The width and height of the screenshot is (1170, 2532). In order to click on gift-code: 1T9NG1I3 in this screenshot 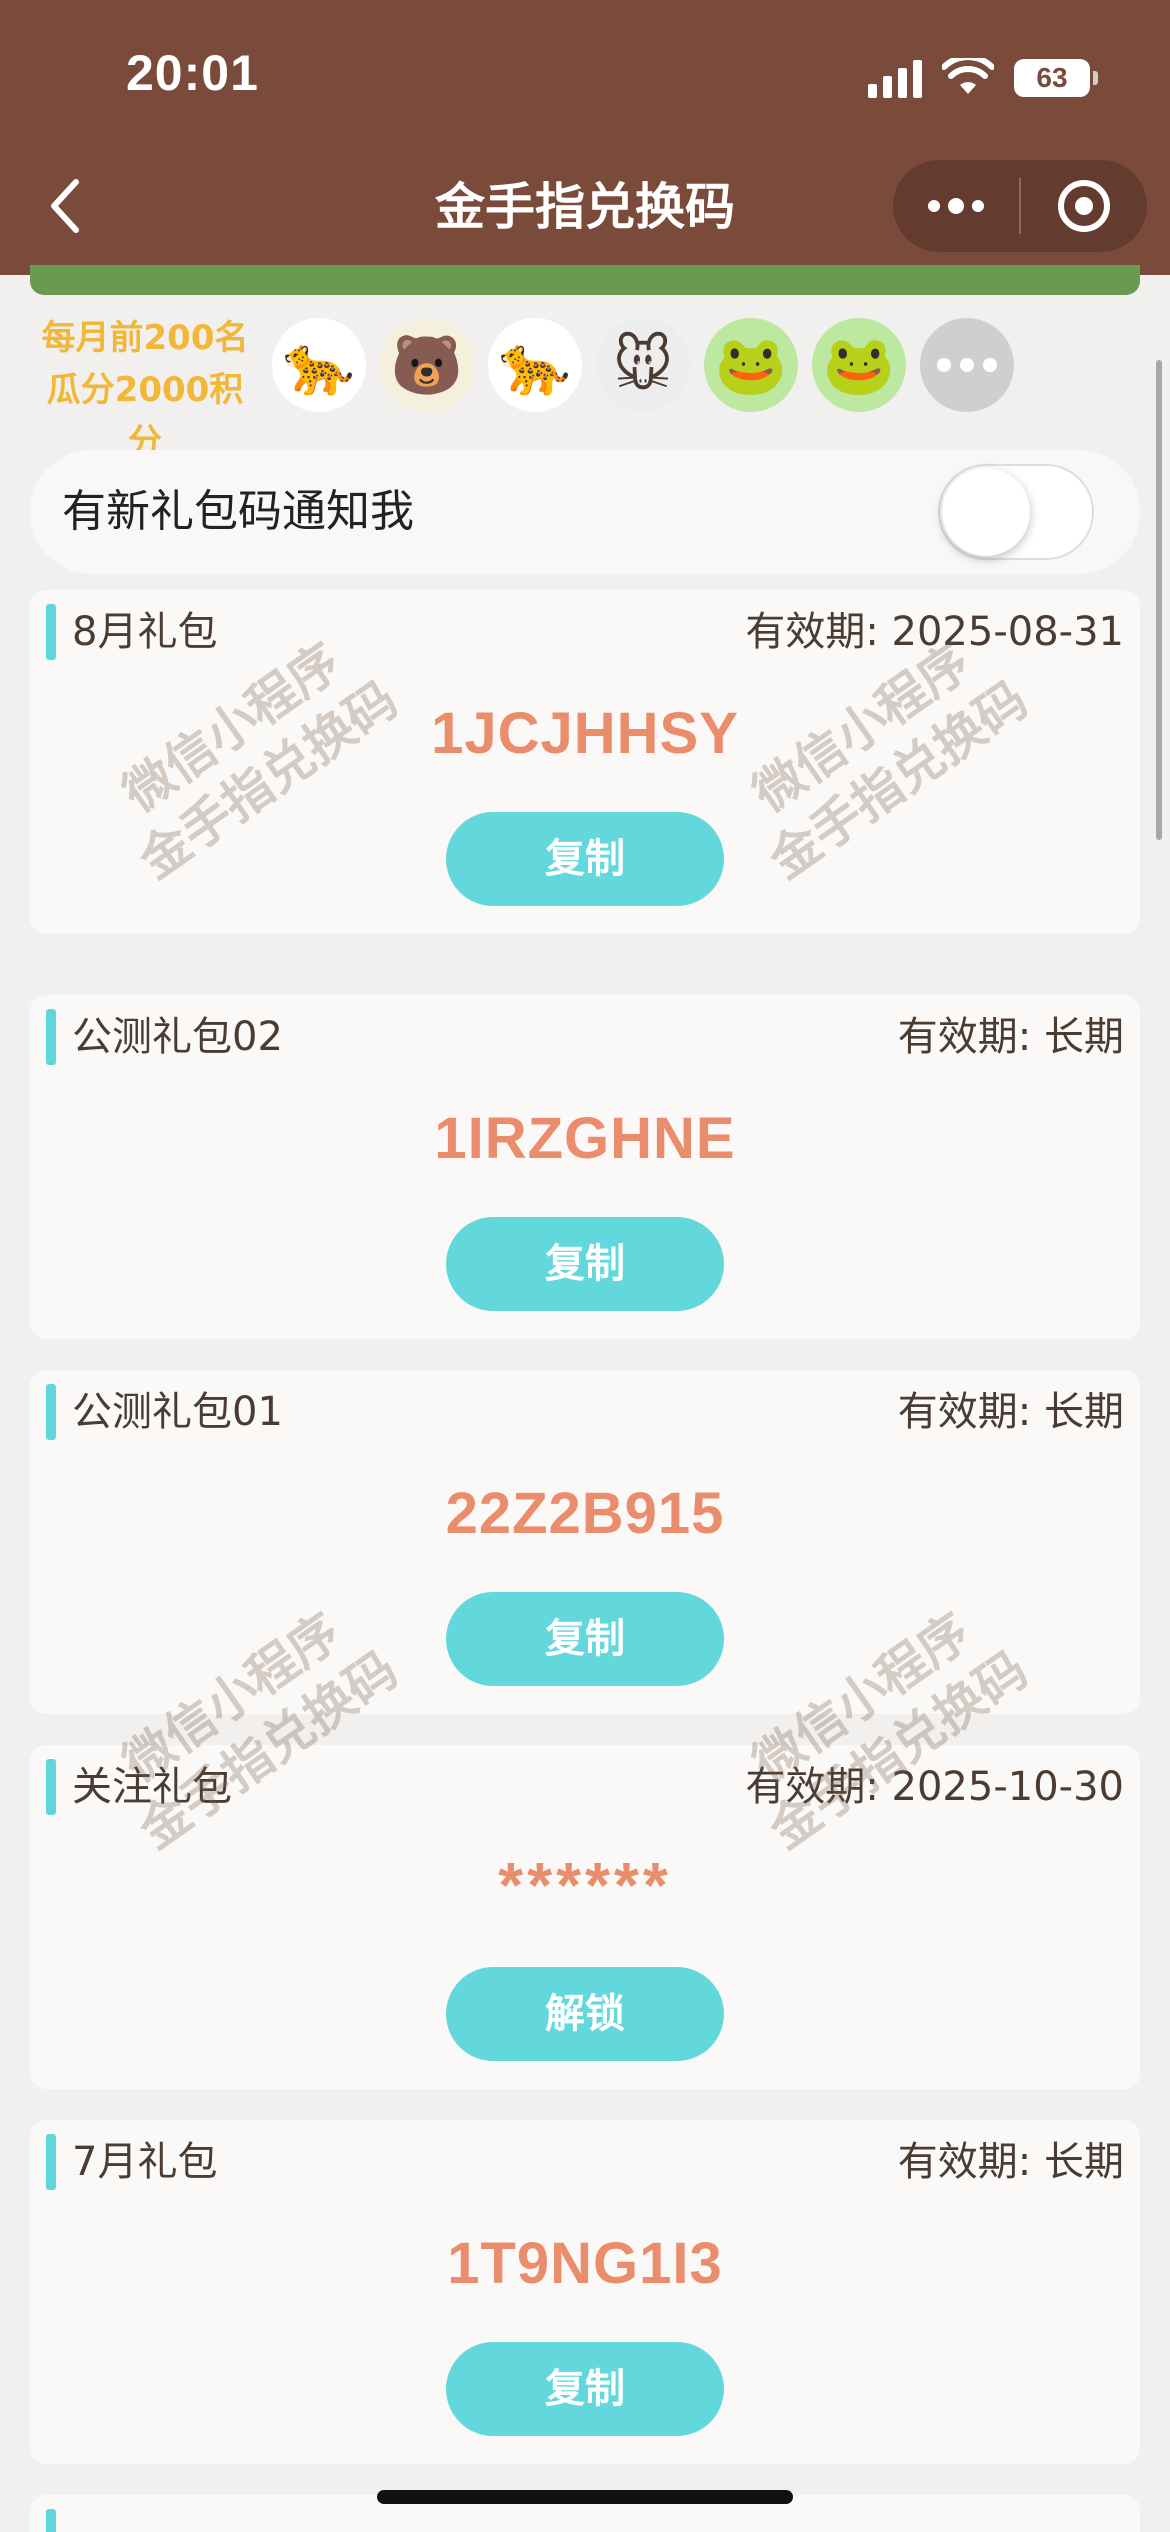, I will do `click(585, 2263)`.